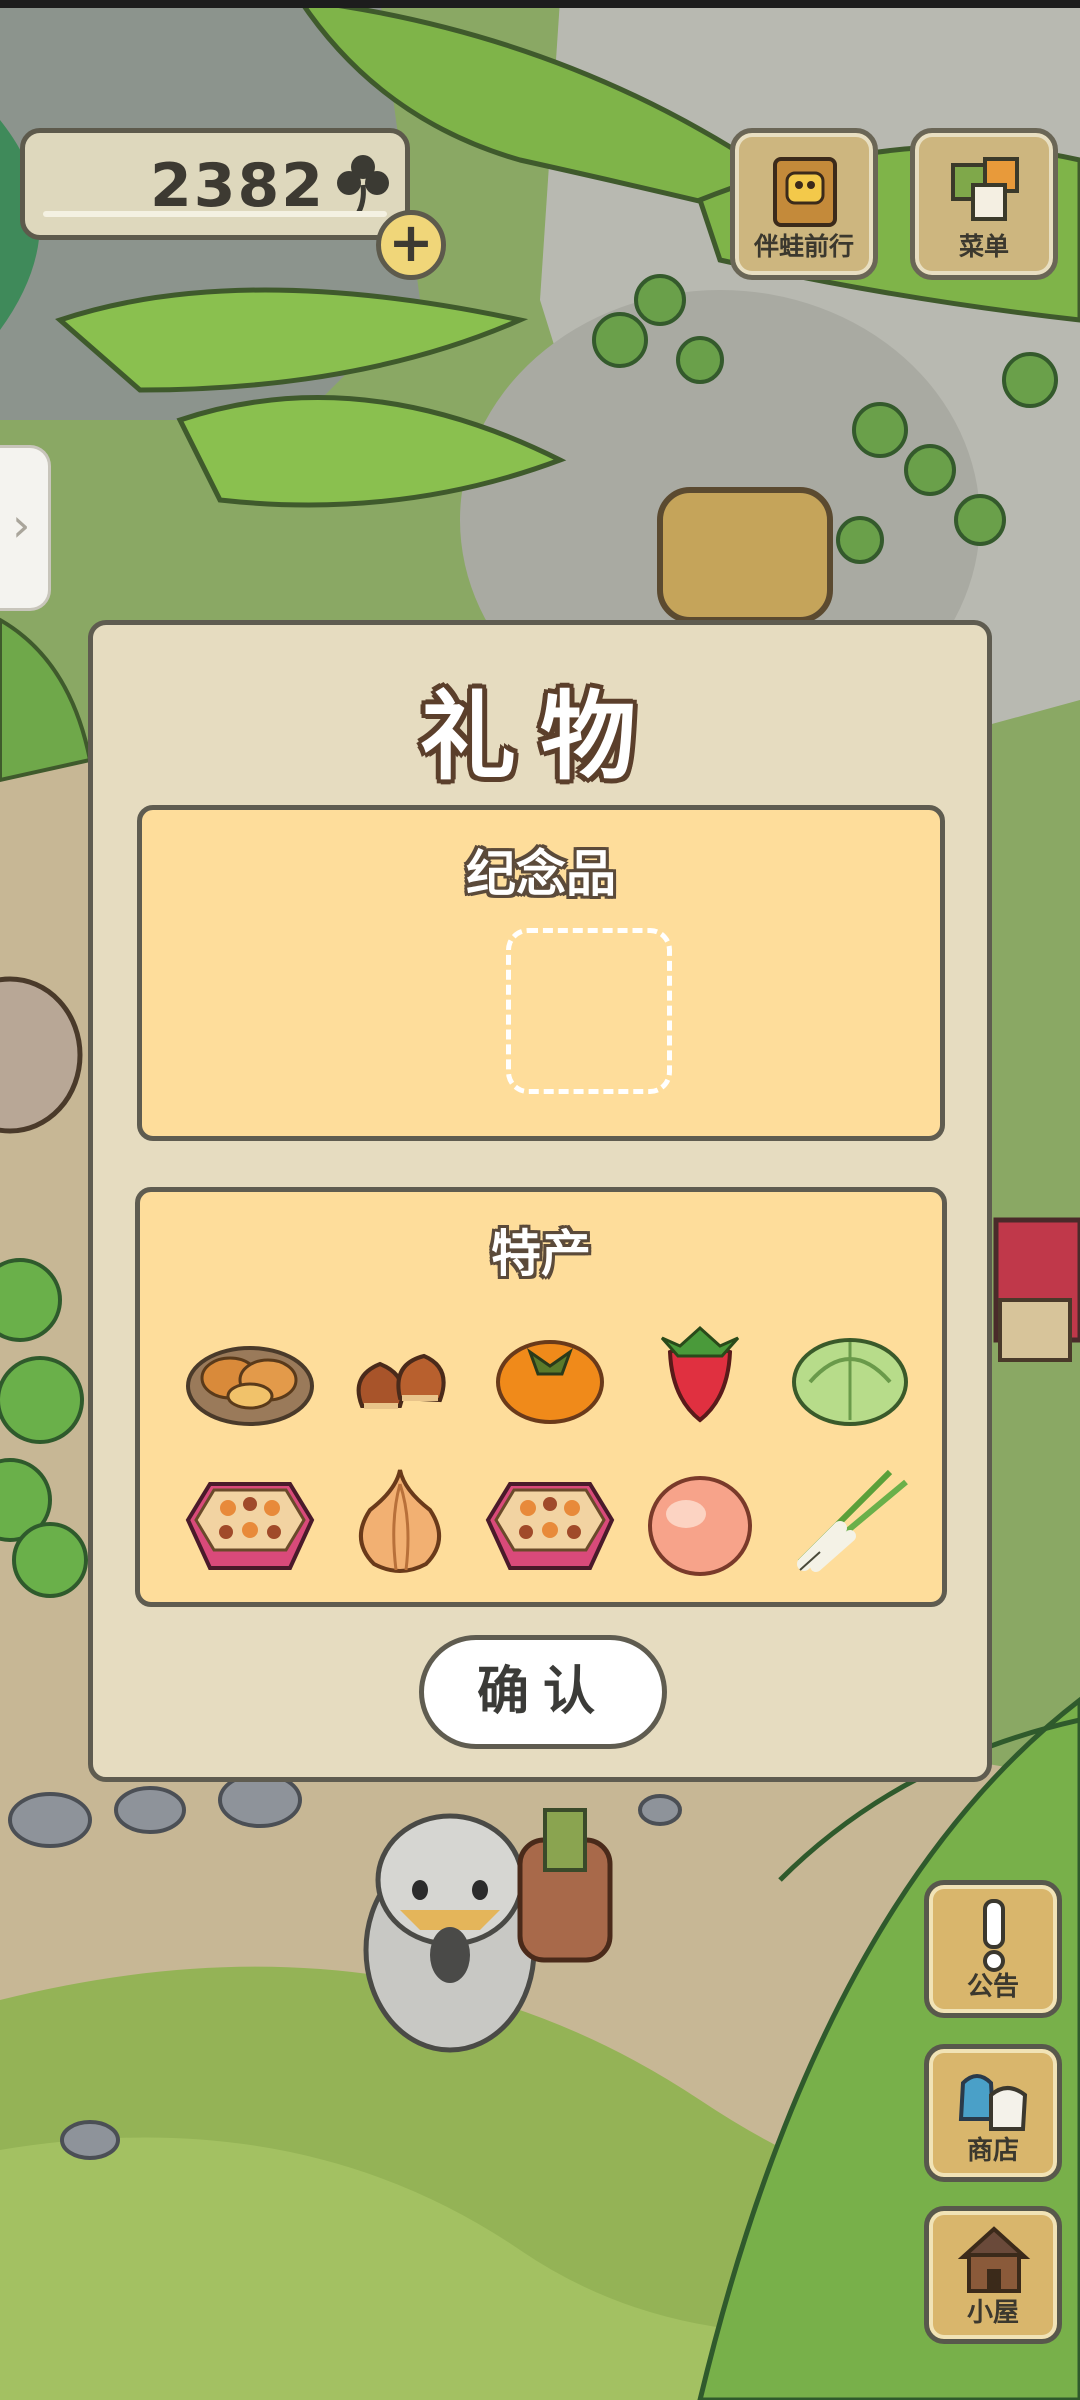  Describe the element at coordinates (994, 2259) in the screenshot. I see `house-icon` at that location.